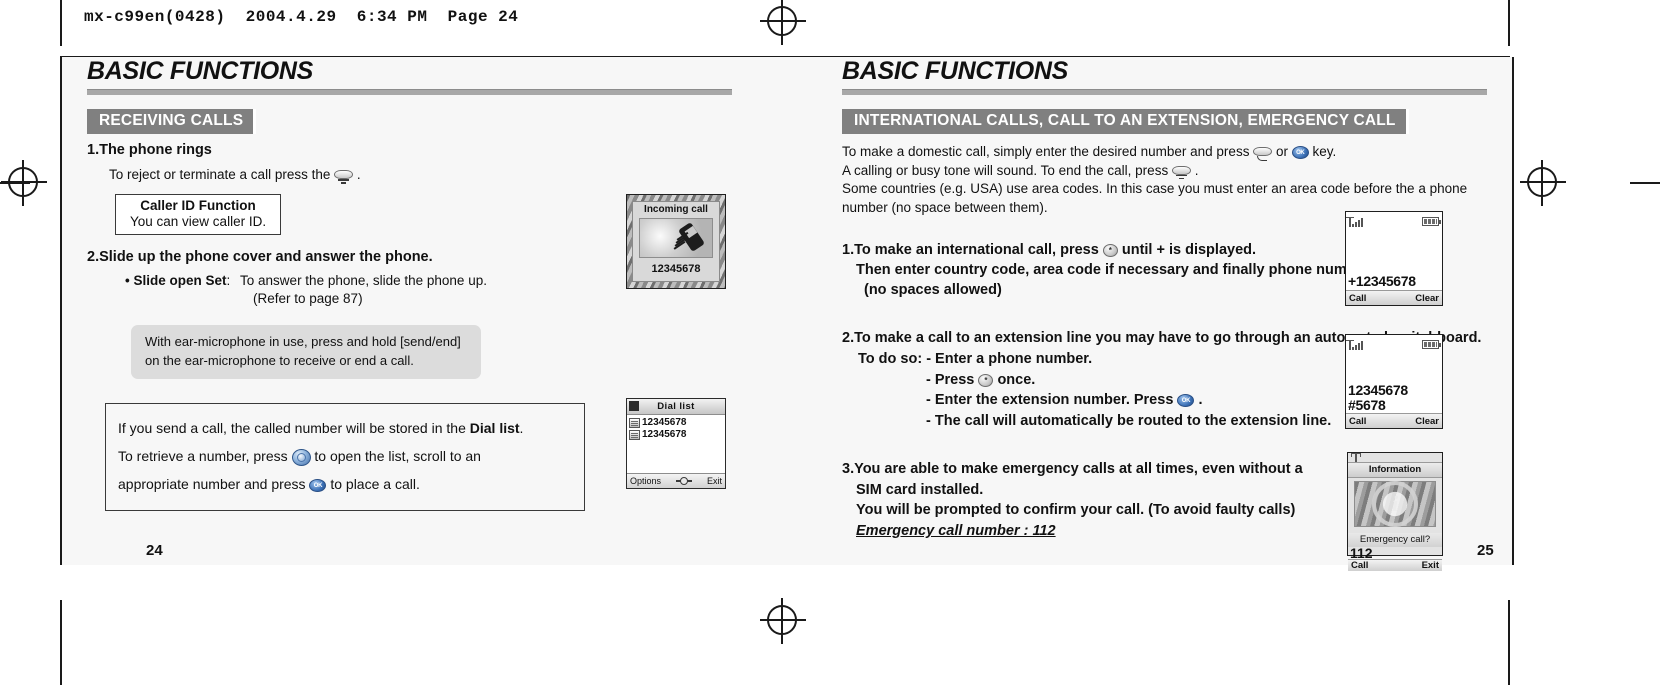  What do you see at coordinates (1357, 421) in the screenshot?
I see `extension-softkey-left: Call` at bounding box center [1357, 421].